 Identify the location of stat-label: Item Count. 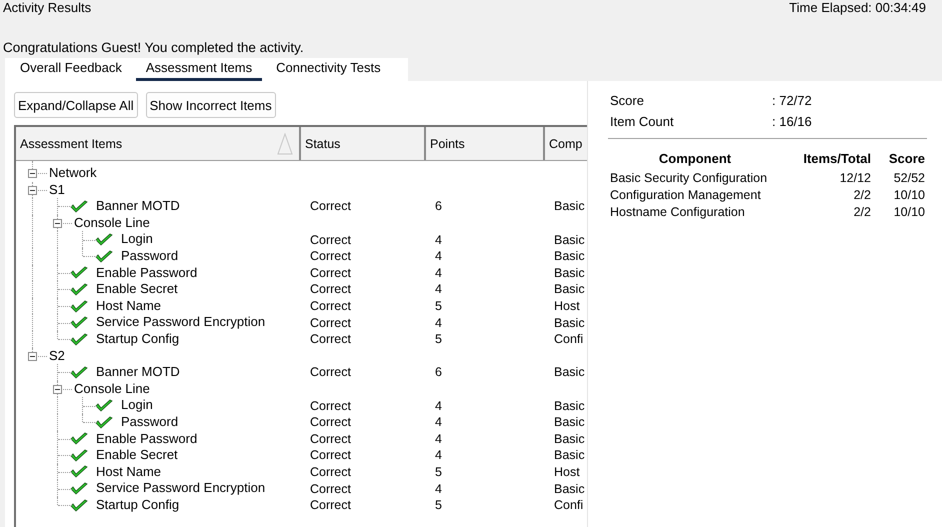
(642, 122).